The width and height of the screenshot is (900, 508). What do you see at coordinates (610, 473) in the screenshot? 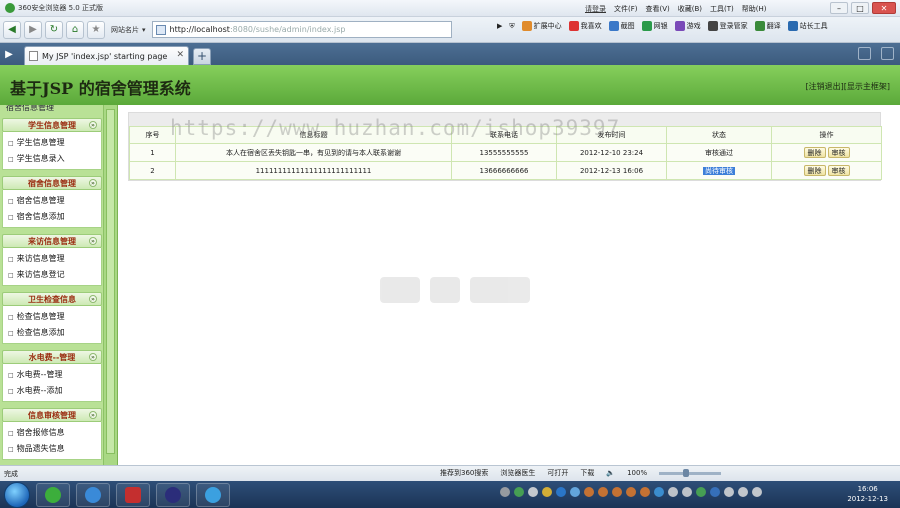
I see `speaker-icon: 🔈` at bounding box center [610, 473].